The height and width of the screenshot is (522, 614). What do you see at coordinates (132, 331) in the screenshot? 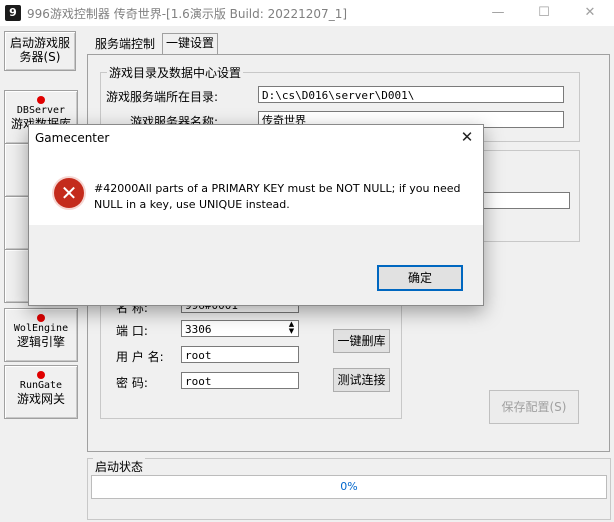
I see `db-port-label: 端 口:` at bounding box center [132, 331].